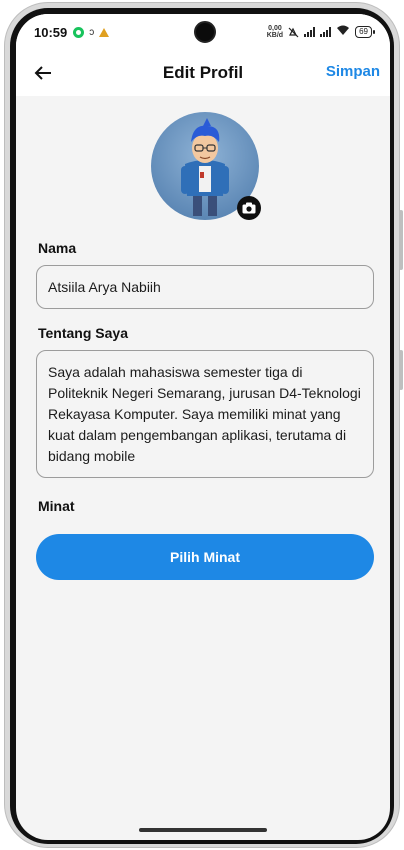 This screenshot has height=850, width=404. What do you see at coordinates (310, 32) in the screenshot?
I see `signal-icon` at bounding box center [310, 32].